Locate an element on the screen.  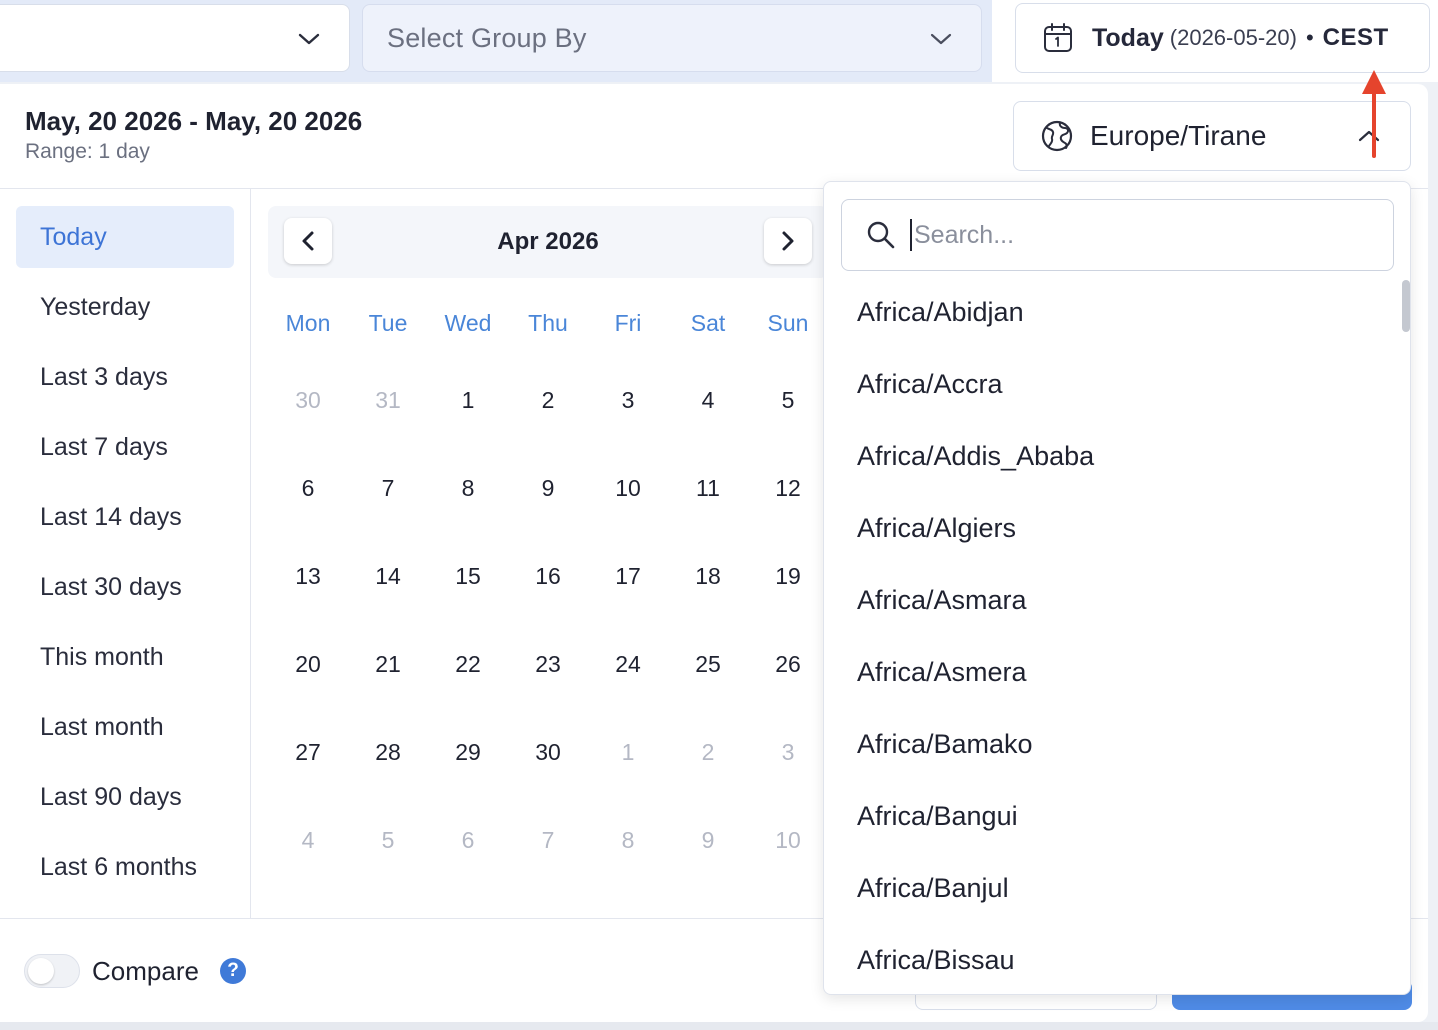
calendar-day: 31 is located at coordinates (388, 400).